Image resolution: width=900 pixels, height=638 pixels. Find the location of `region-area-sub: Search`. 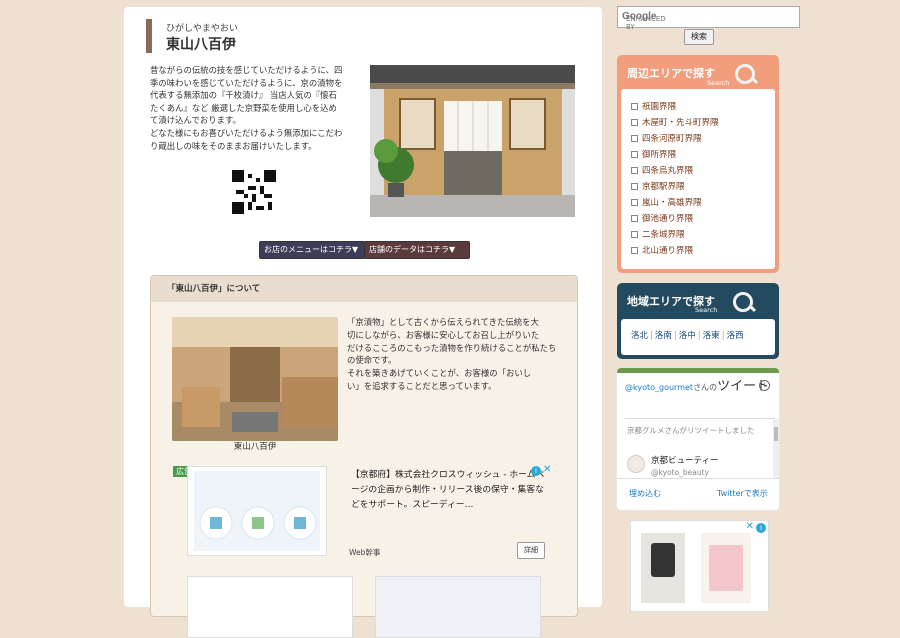

region-area-sub: Search is located at coordinates (706, 310).